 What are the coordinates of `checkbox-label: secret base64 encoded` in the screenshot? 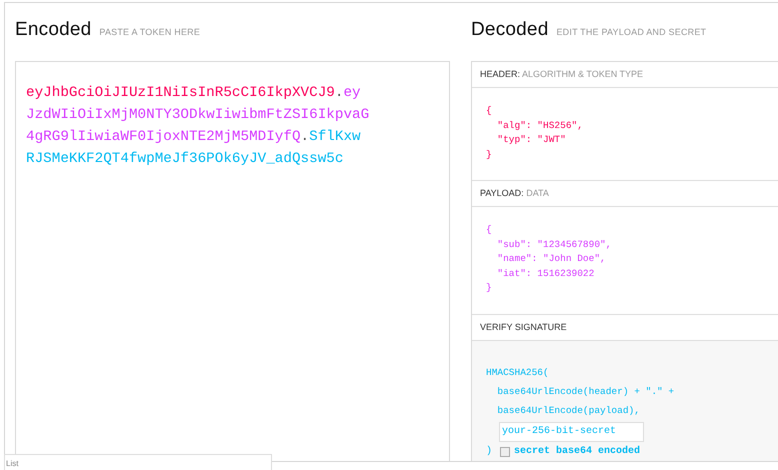 It's located at (577, 451).